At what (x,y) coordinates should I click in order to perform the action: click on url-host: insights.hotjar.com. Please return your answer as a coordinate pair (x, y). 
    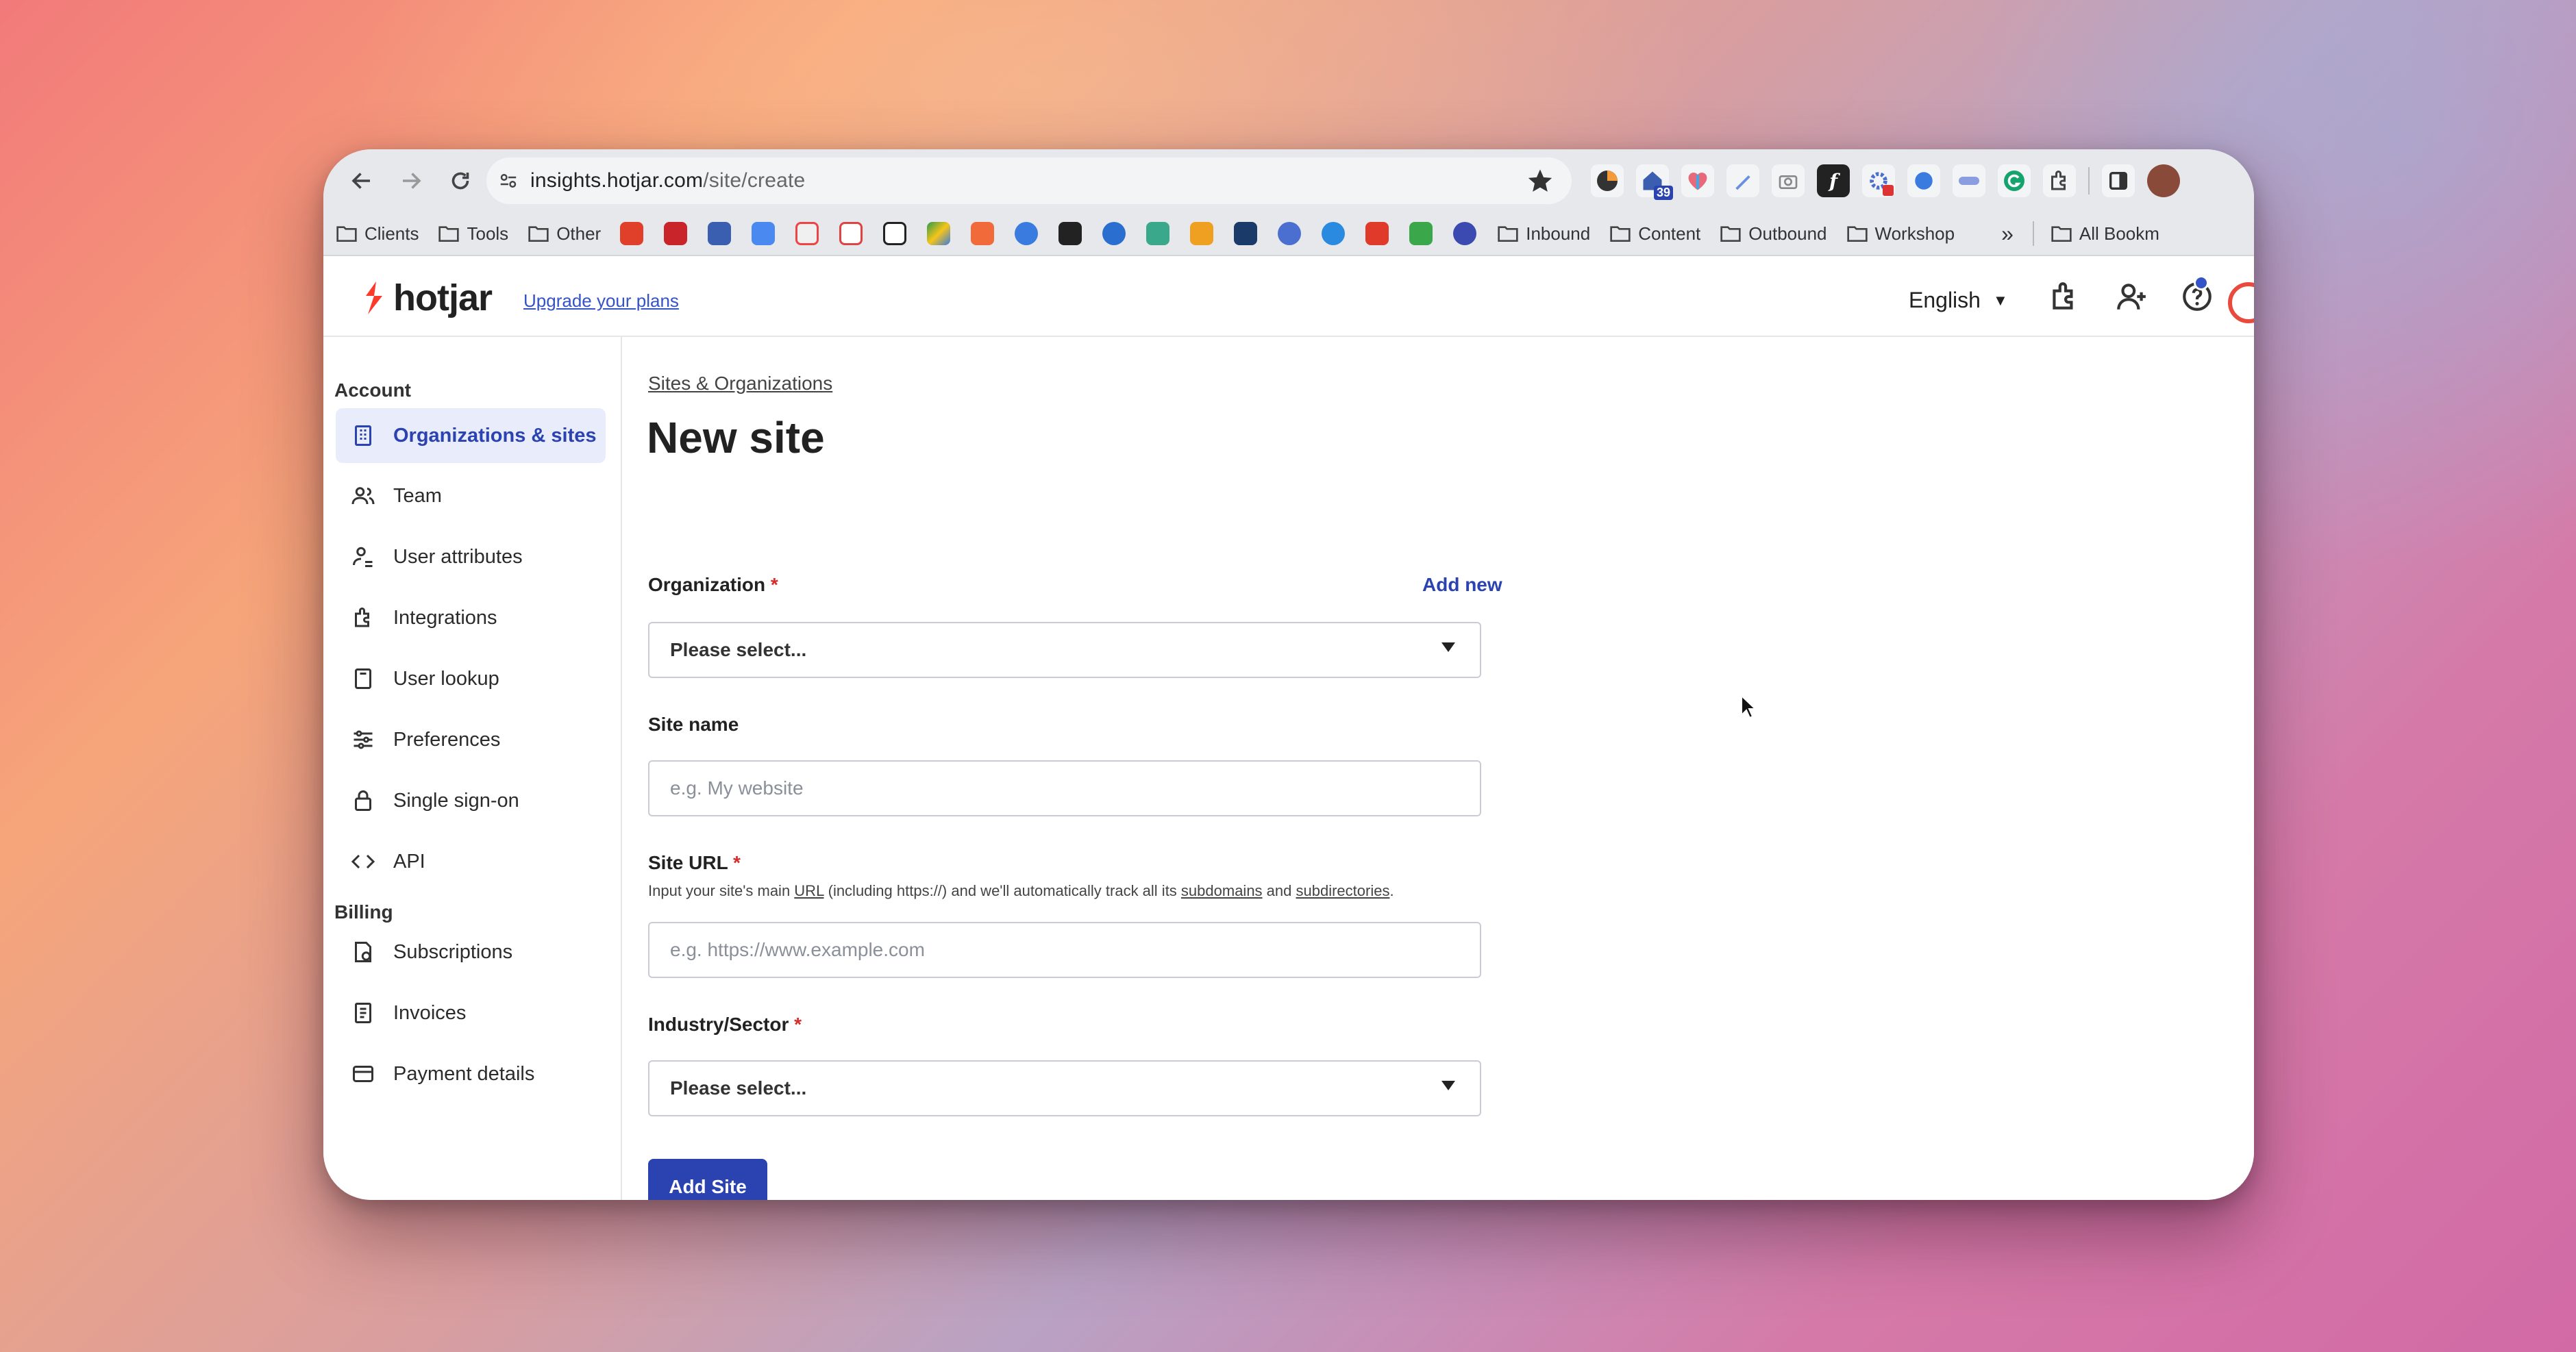
    Looking at the image, I should click on (617, 180).